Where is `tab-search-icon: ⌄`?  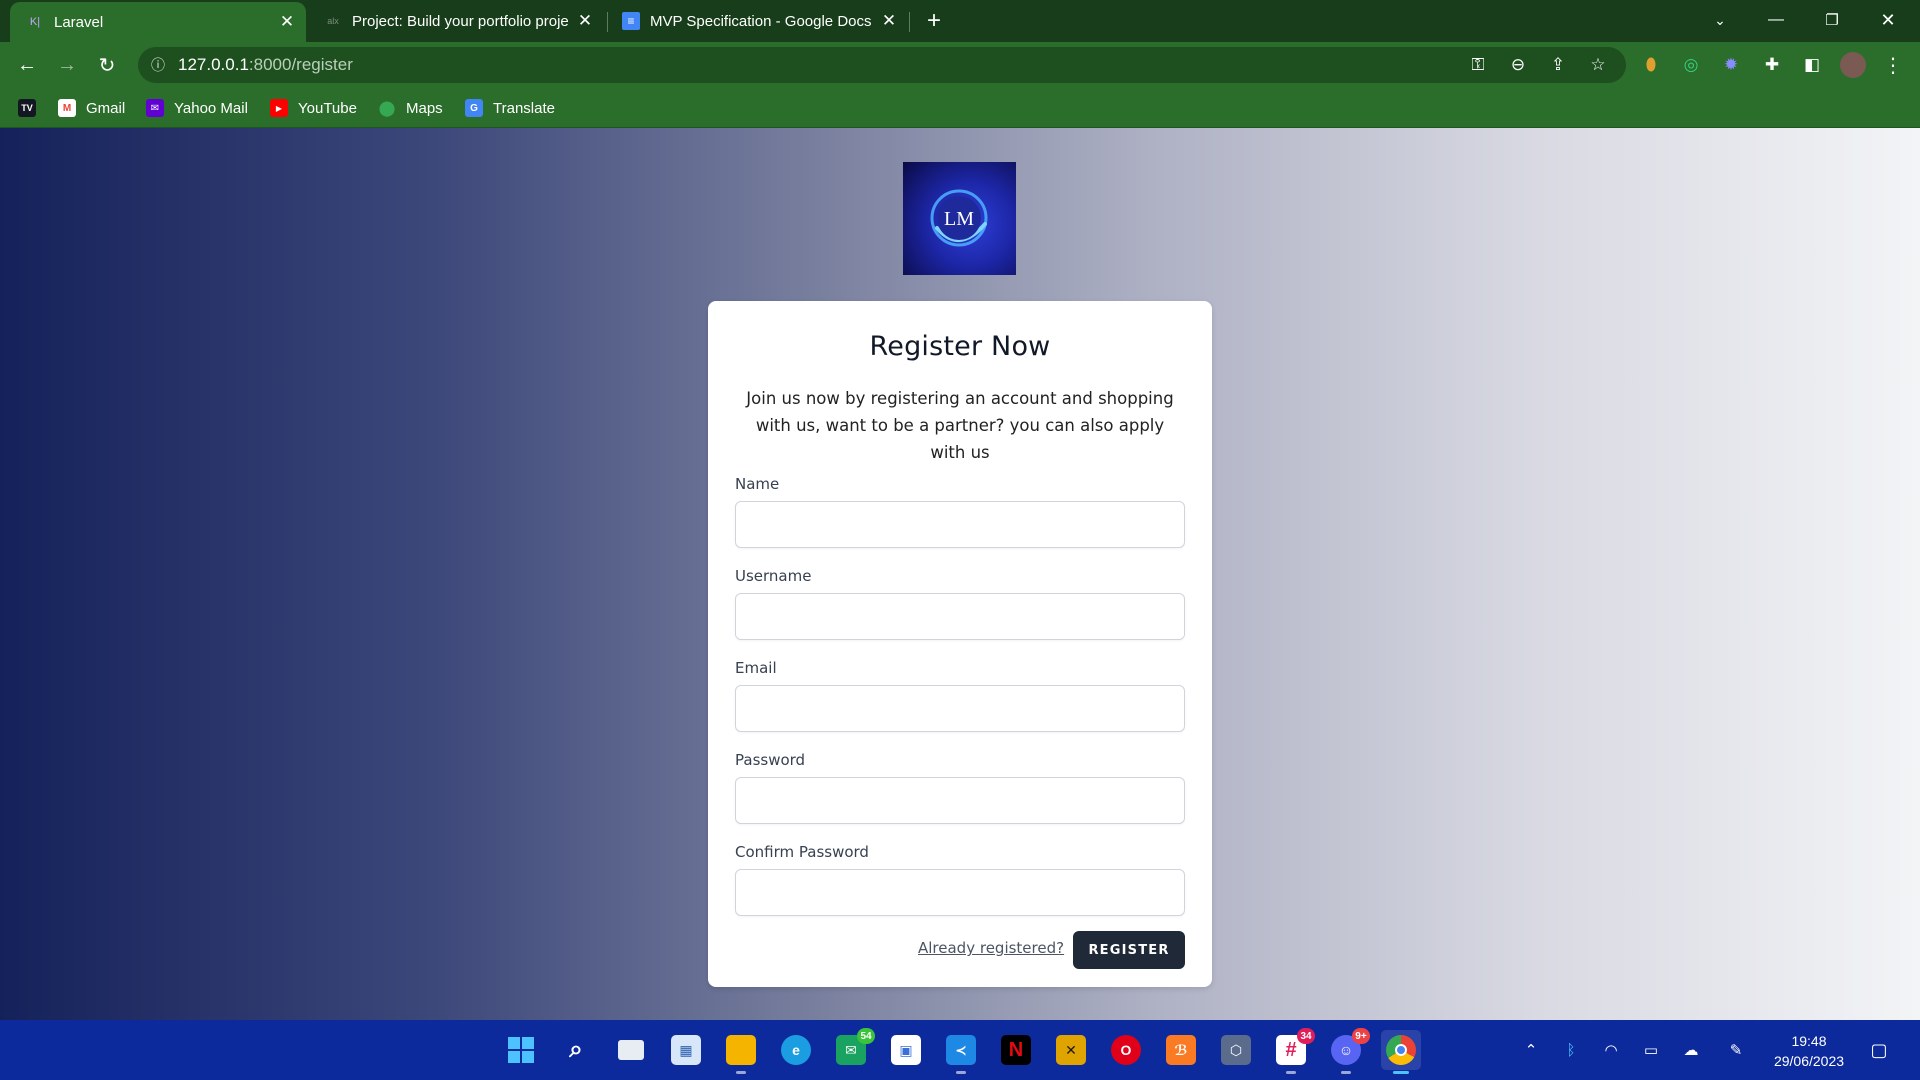 tab-search-icon: ⌄ is located at coordinates (1720, 20).